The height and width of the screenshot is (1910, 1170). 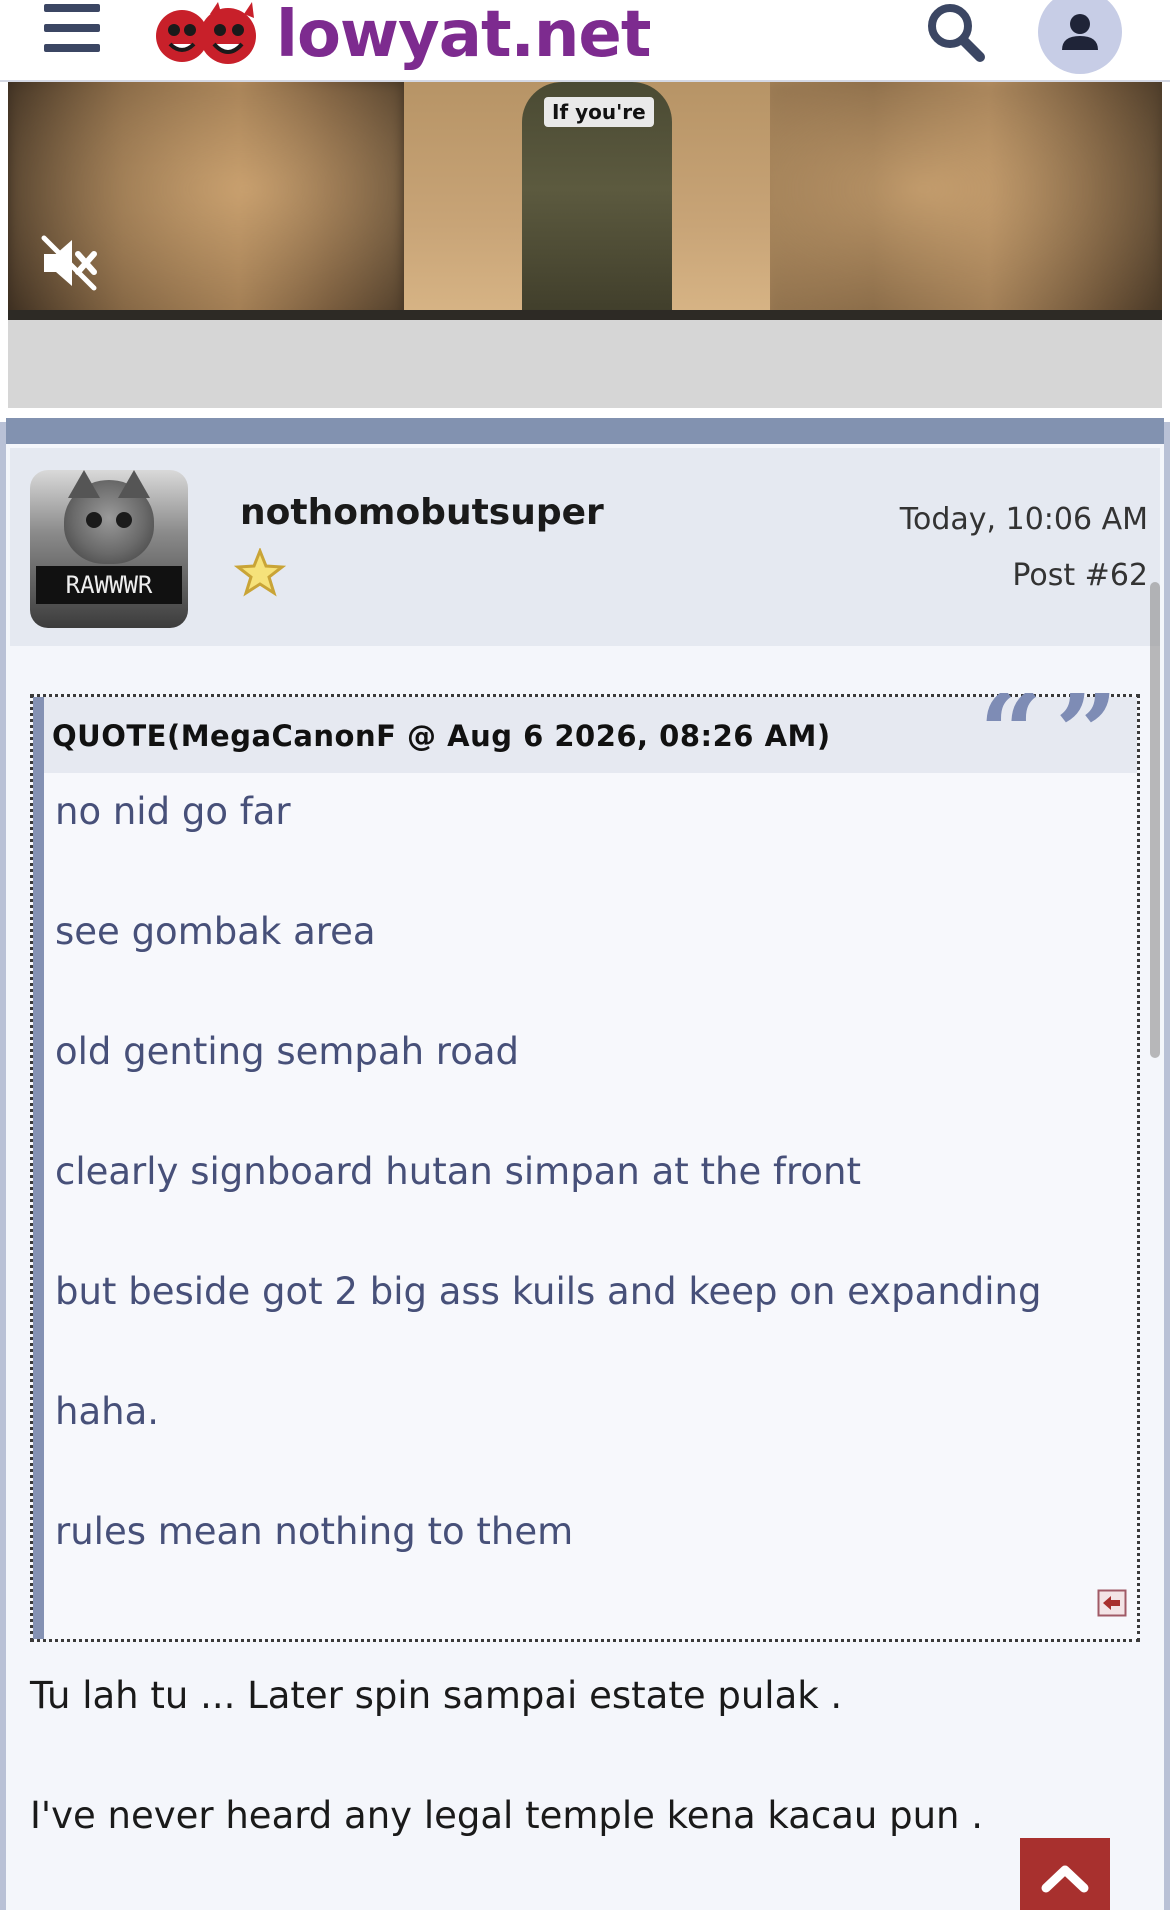 I want to click on video-progress-bar, so click(x=585, y=315).